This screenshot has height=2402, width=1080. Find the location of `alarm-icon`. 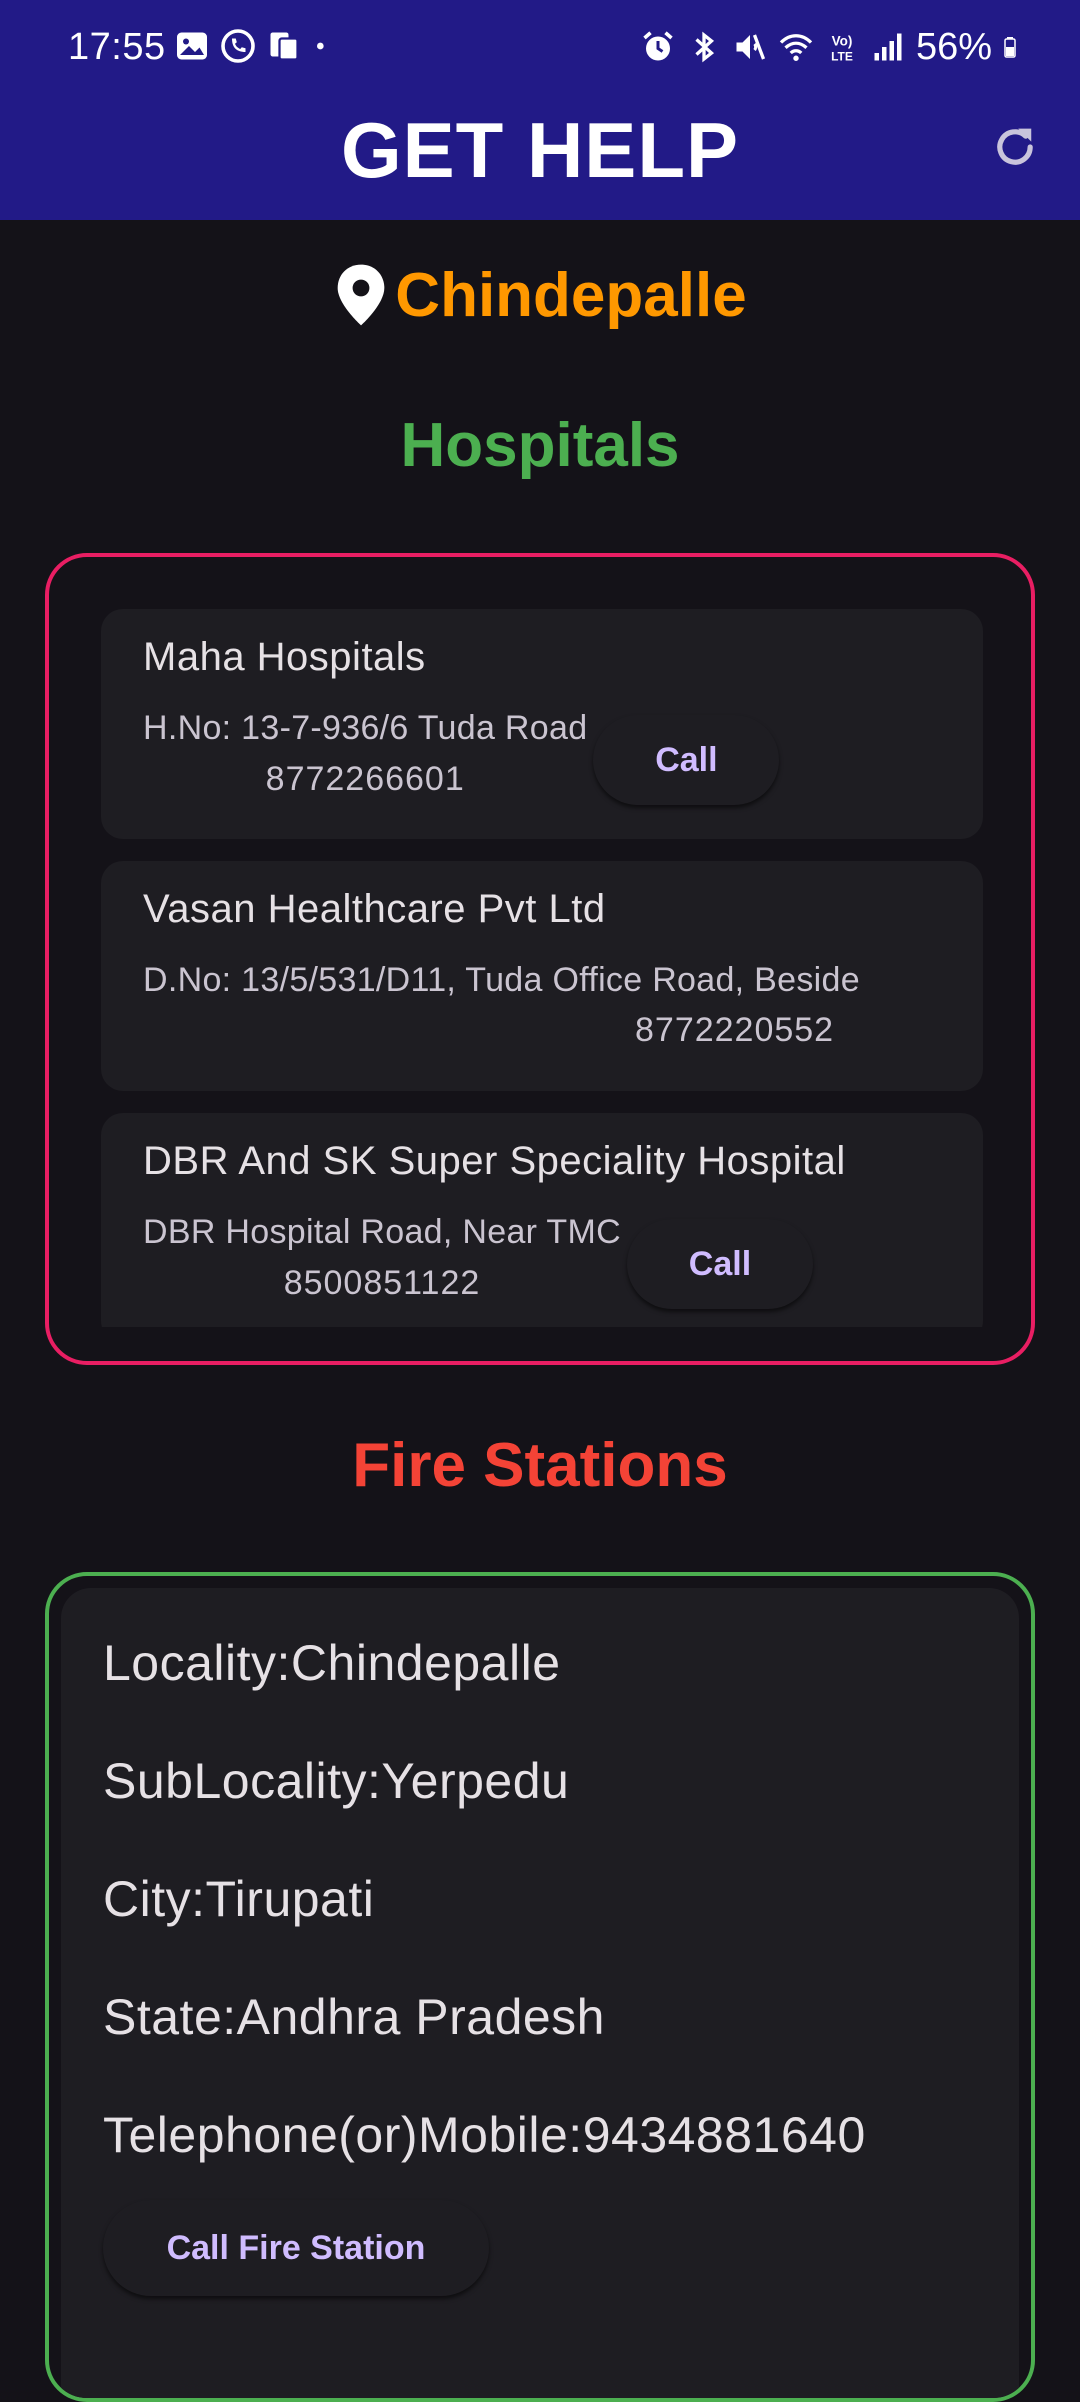

alarm-icon is located at coordinates (658, 46).